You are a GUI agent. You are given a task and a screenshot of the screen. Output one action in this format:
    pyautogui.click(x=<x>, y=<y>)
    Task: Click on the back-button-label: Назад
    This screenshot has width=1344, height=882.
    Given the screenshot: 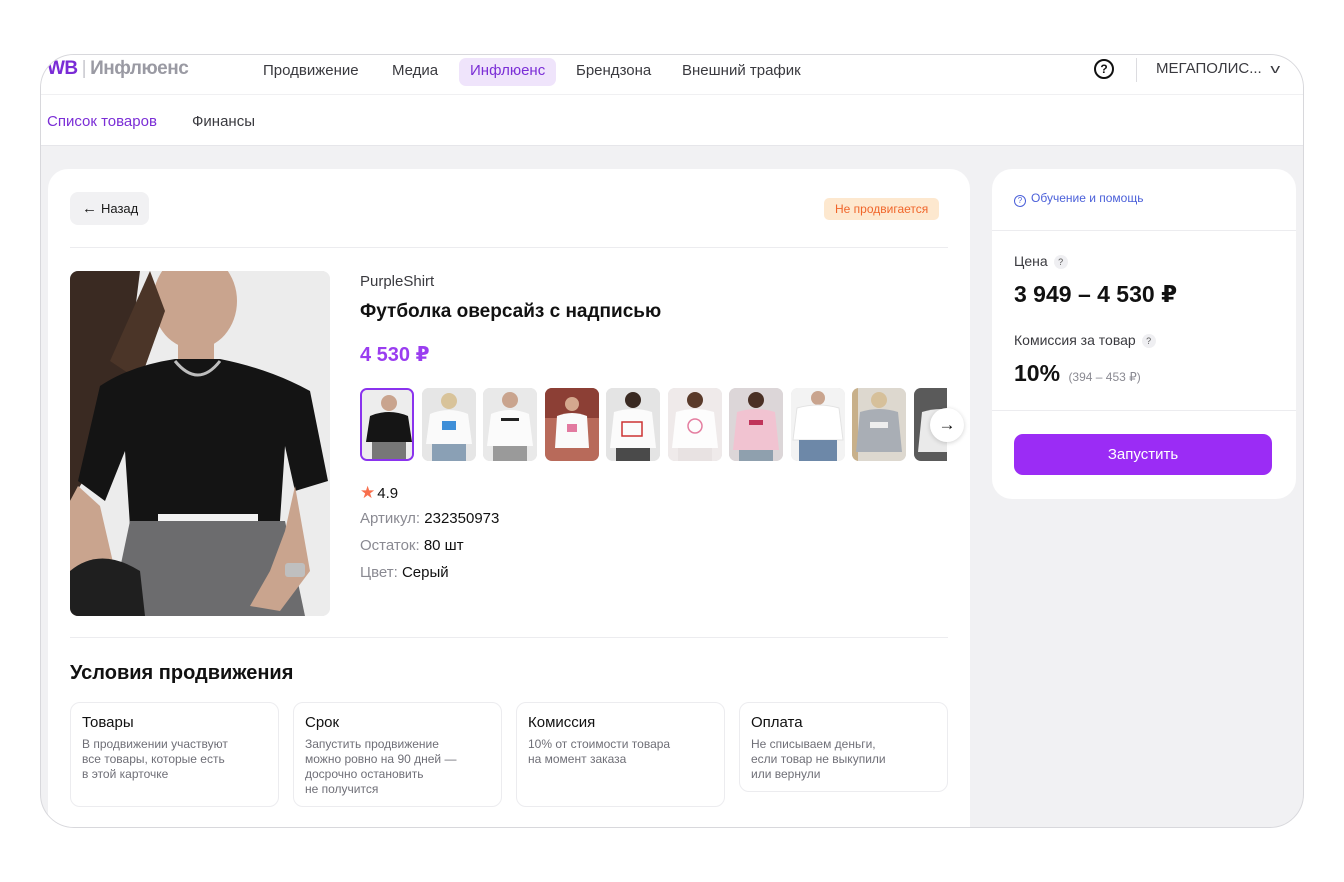 What is the action you would take?
    pyautogui.click(x=120, y=208)
    